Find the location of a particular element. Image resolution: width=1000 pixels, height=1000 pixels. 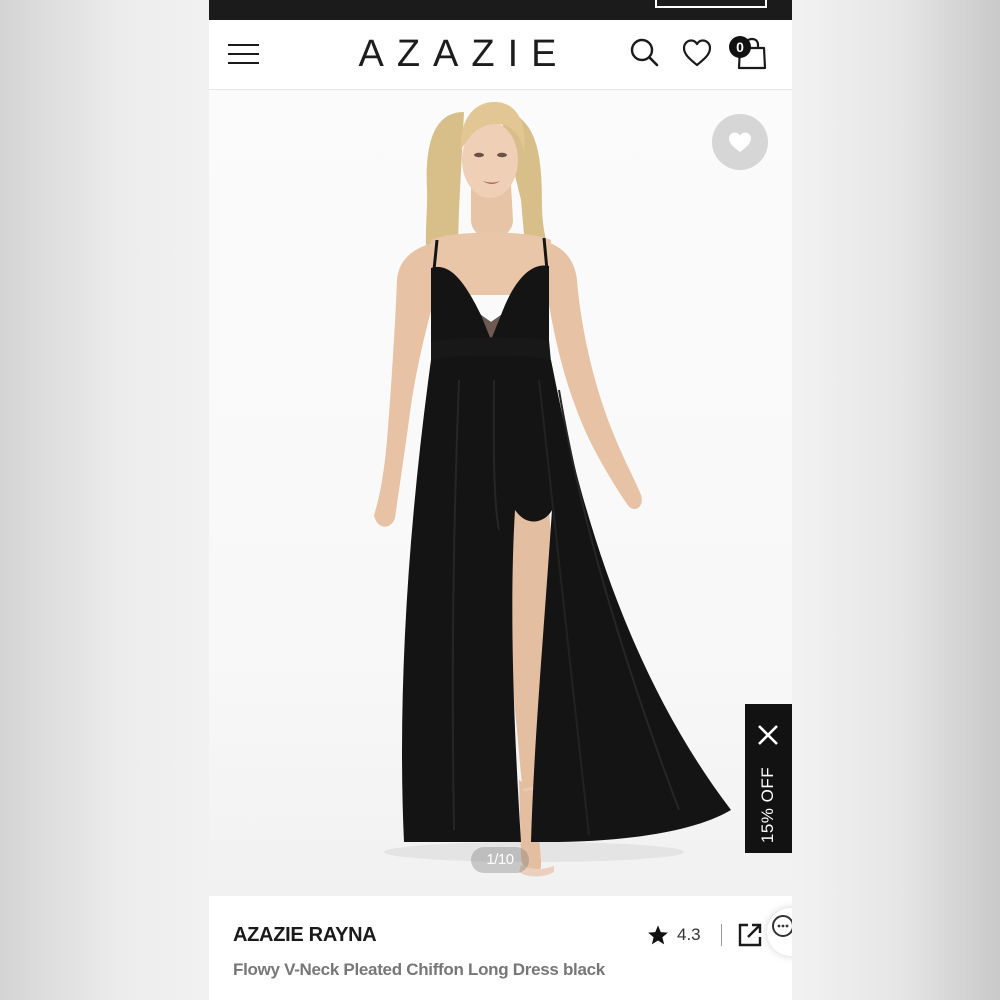

bag-count-badge: 0 is located at coordinates (740, 47).